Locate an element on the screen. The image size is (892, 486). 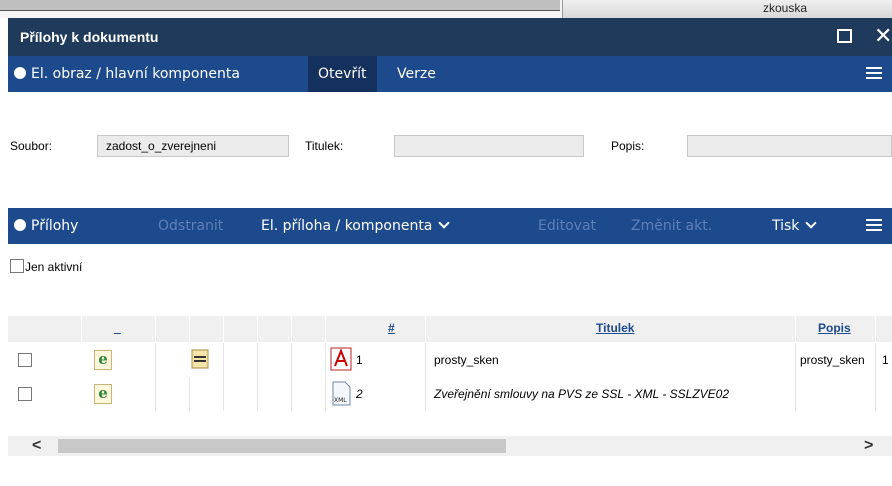
header-link-title: Titulek is located at coordinates (615, 328).